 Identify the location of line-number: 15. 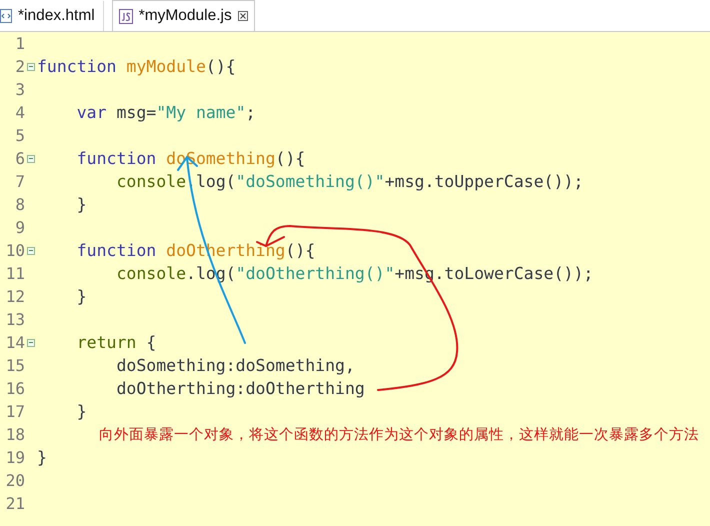
(14, 365).